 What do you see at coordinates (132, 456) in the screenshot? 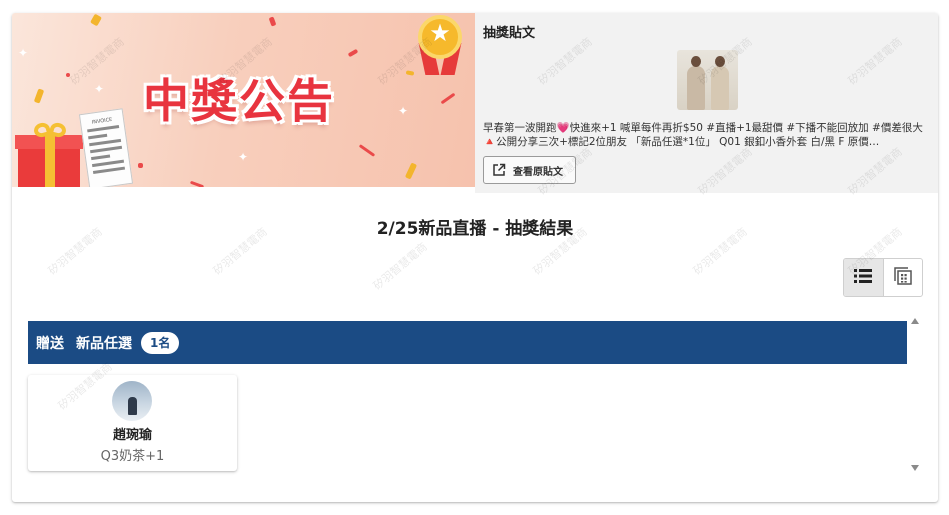
I see `winner-item: Q3奶茶+1` at bounding box center [132, 456].